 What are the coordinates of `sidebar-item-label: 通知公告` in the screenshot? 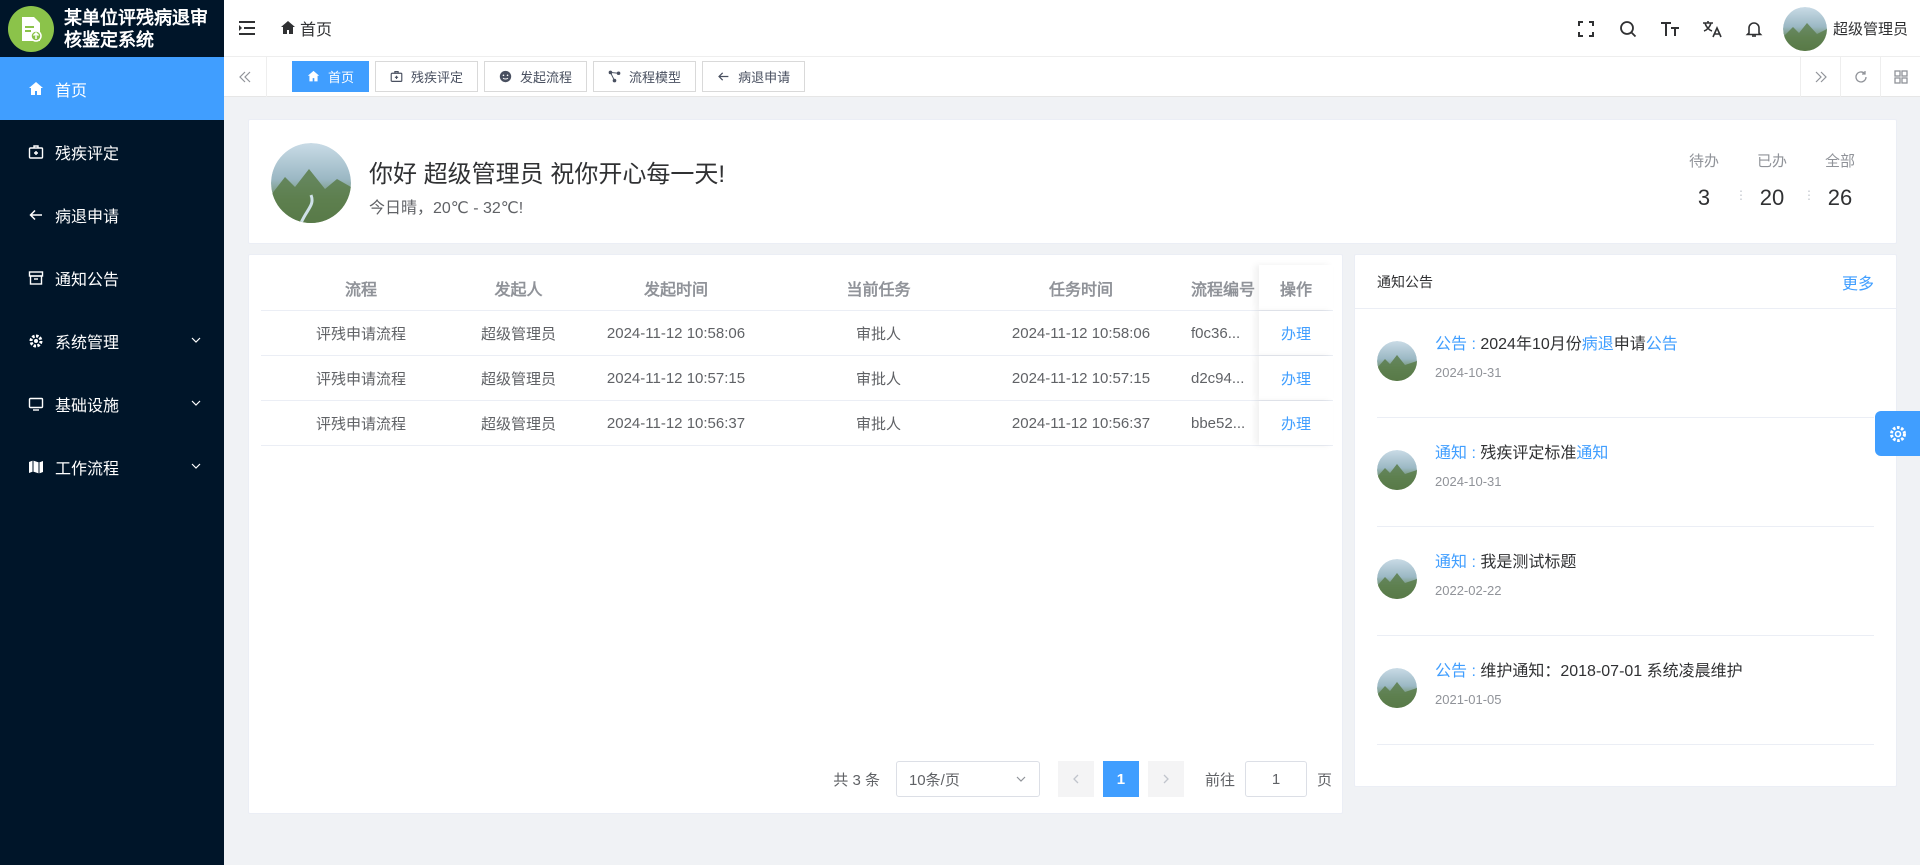 It's located at (87, 280).